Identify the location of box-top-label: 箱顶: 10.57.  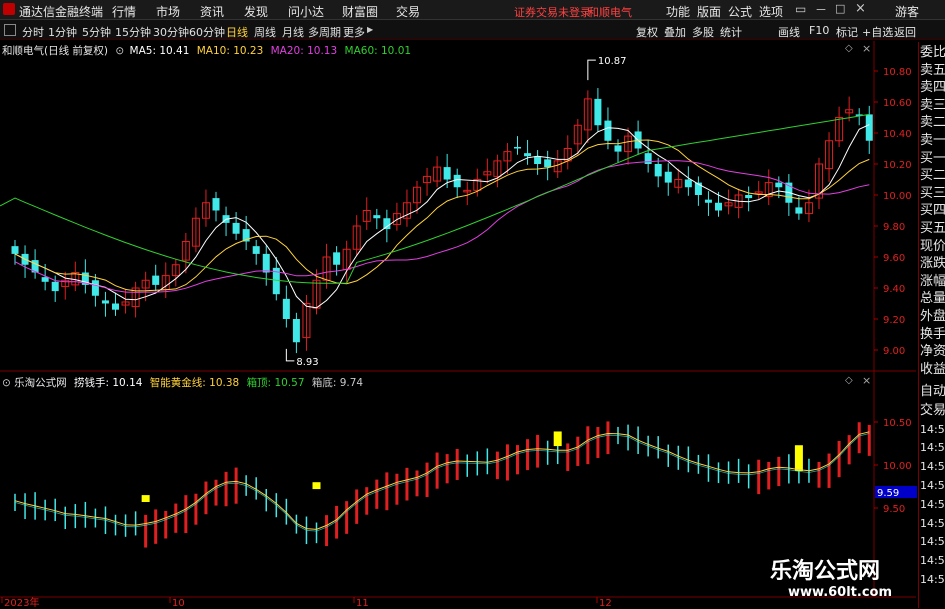
(275, 383).